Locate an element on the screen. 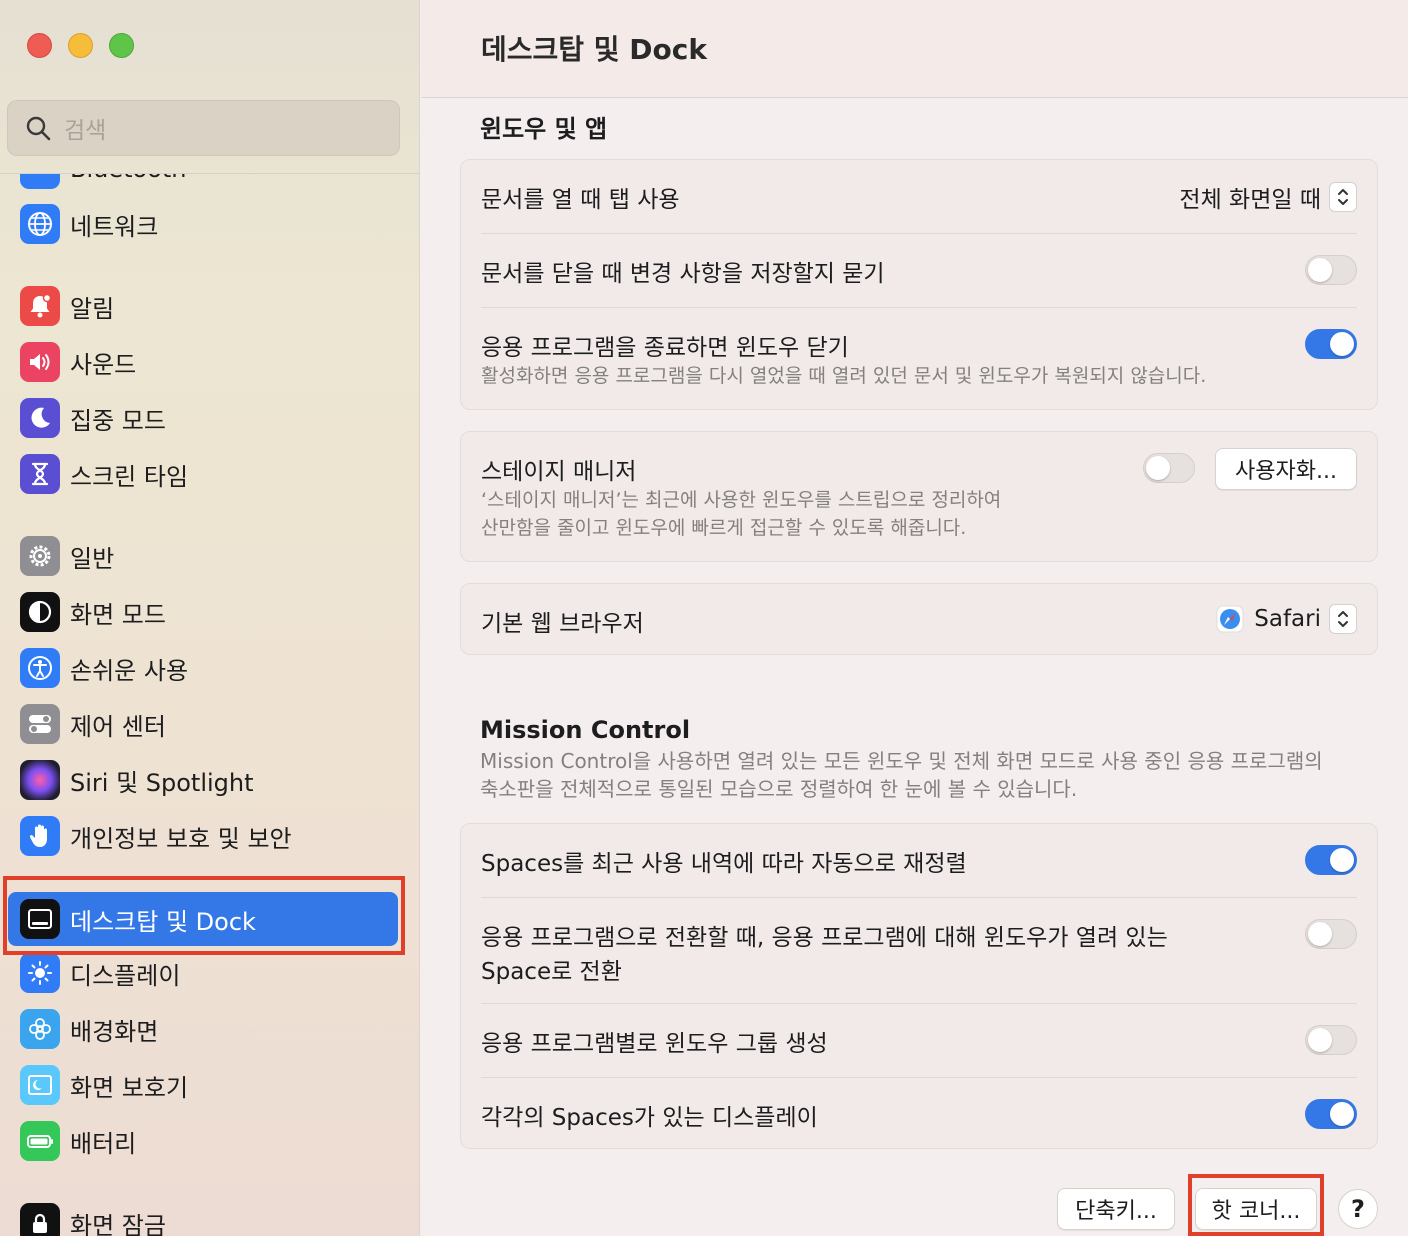  gear-icon is located at coordinates (40, 556).